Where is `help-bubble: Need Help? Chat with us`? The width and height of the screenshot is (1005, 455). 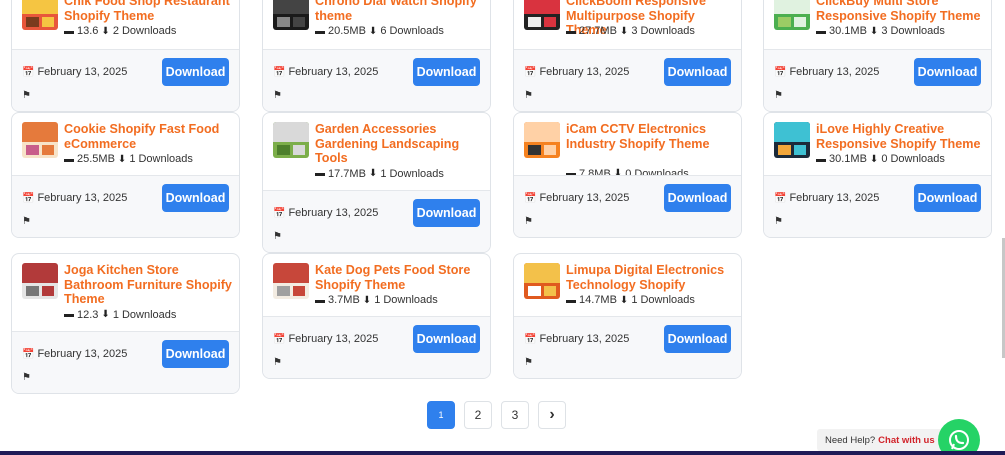 help-bubble: Need Help? Chat with us is located at coordinates (880, 440).